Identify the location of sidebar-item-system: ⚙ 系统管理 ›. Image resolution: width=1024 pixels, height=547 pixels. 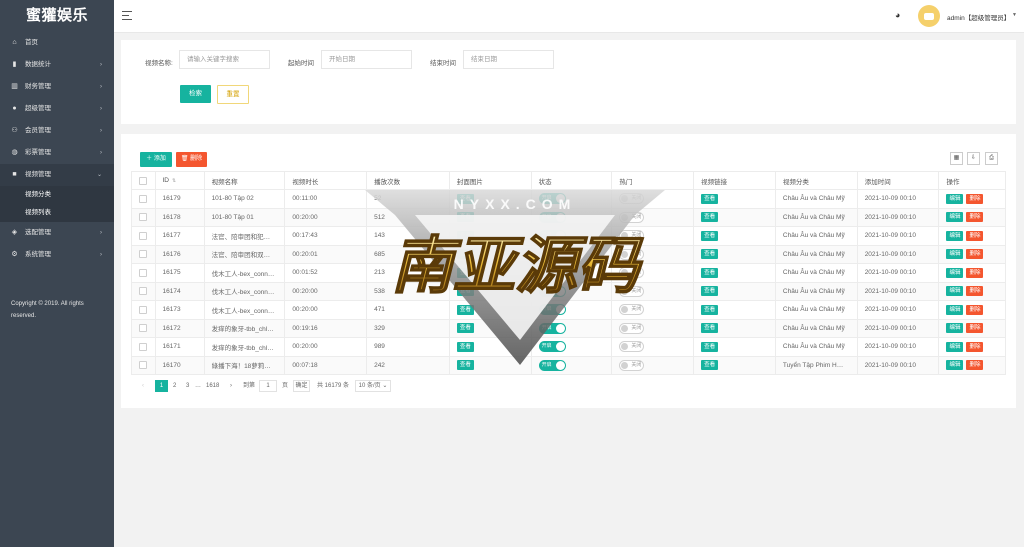
(57, 255).